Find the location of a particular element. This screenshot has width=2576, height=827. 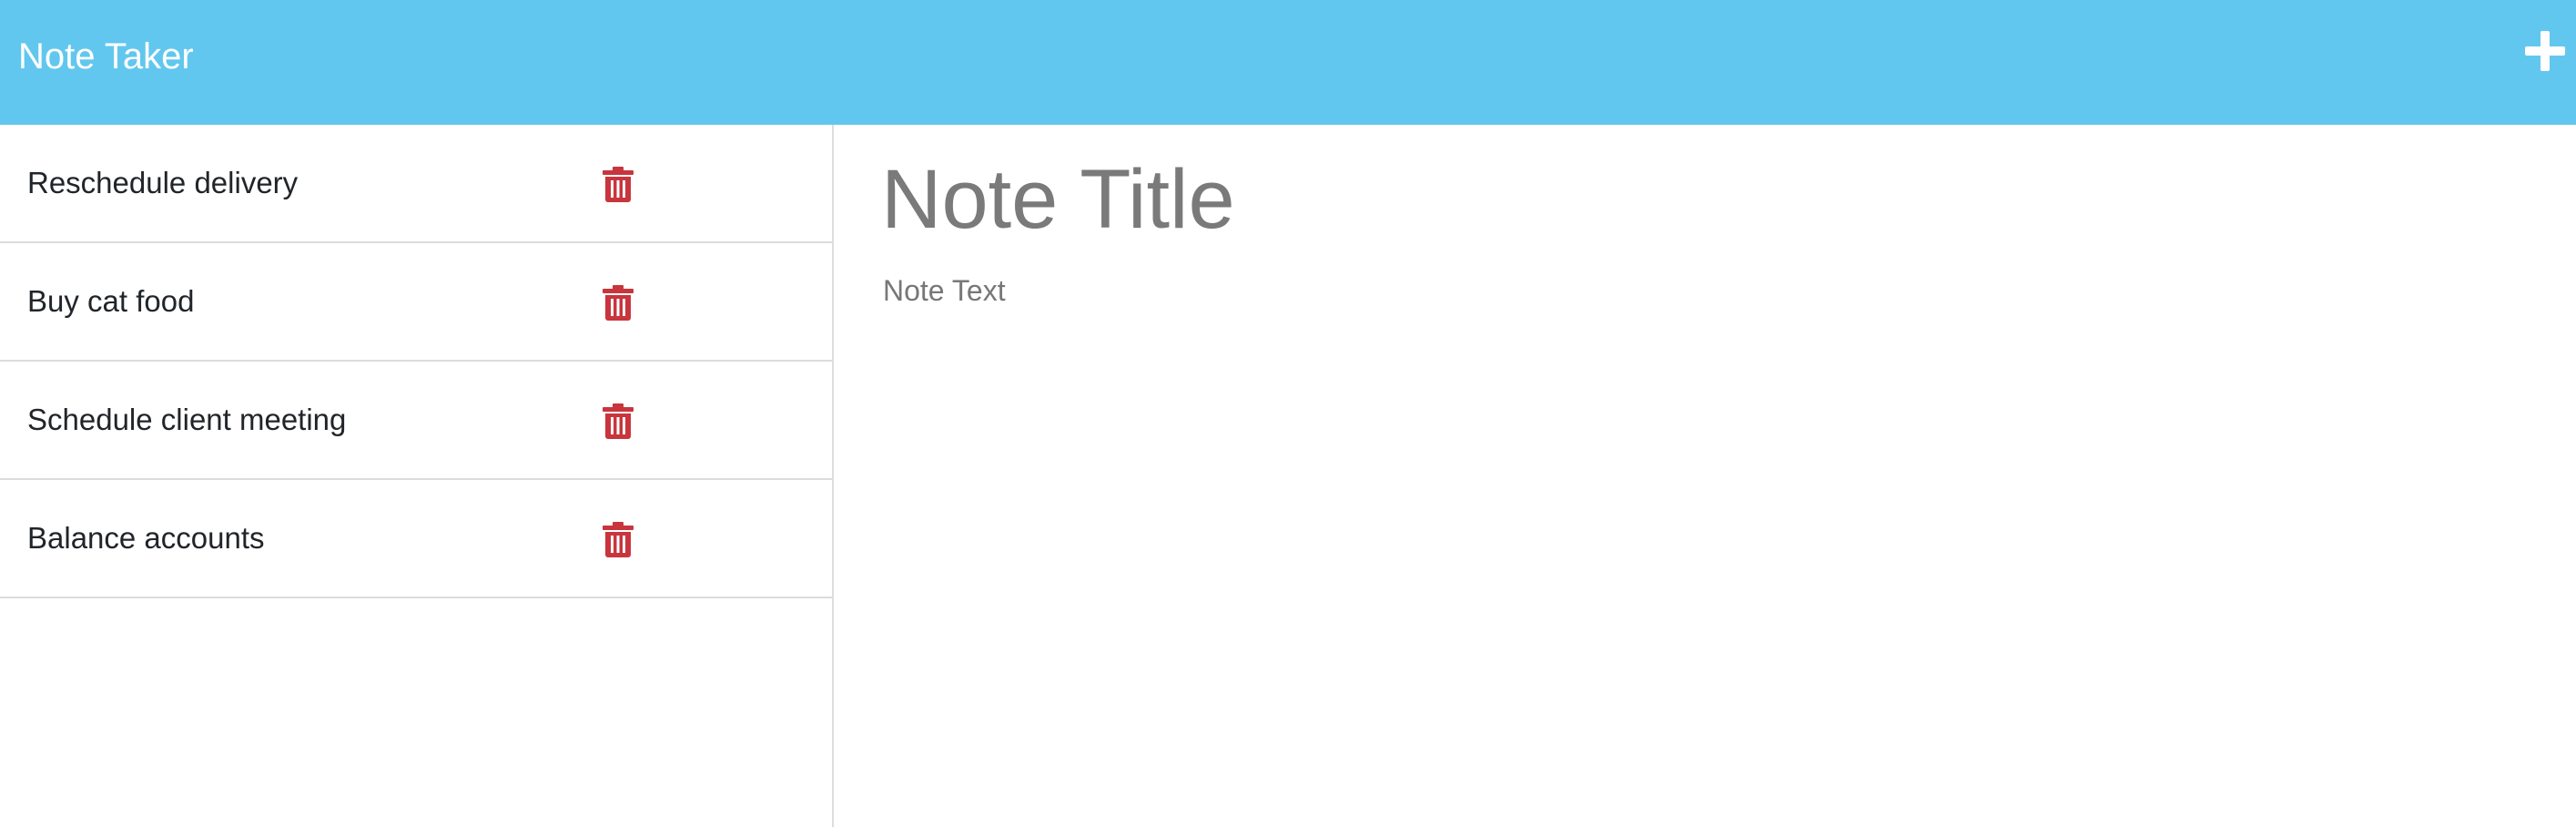

list-item: Schedule client meeting is located at coordinates (416, 421).